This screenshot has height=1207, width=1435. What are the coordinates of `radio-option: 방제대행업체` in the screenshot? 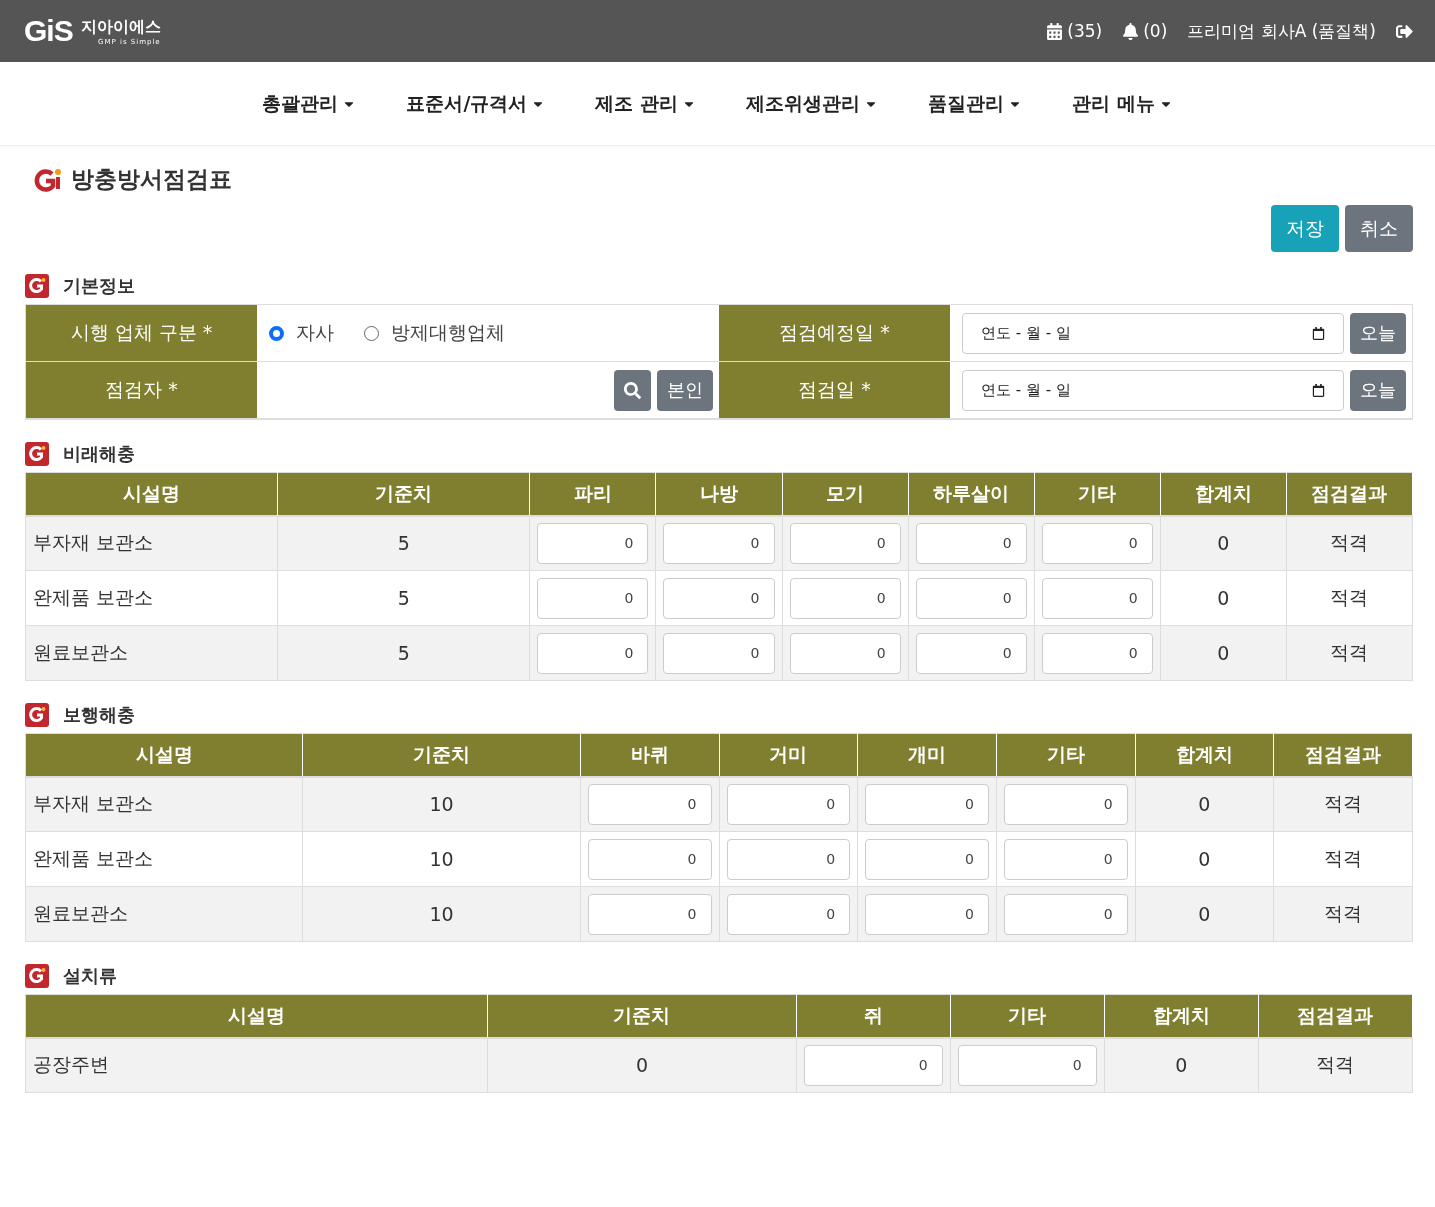 It's located at (434, 333).